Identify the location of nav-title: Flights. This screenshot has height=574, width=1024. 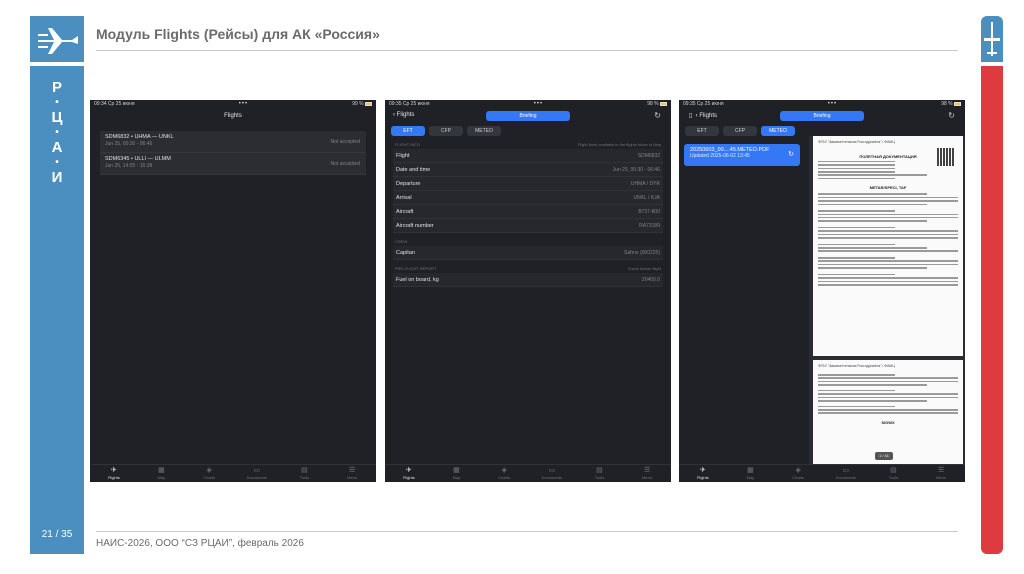
(233, 116).